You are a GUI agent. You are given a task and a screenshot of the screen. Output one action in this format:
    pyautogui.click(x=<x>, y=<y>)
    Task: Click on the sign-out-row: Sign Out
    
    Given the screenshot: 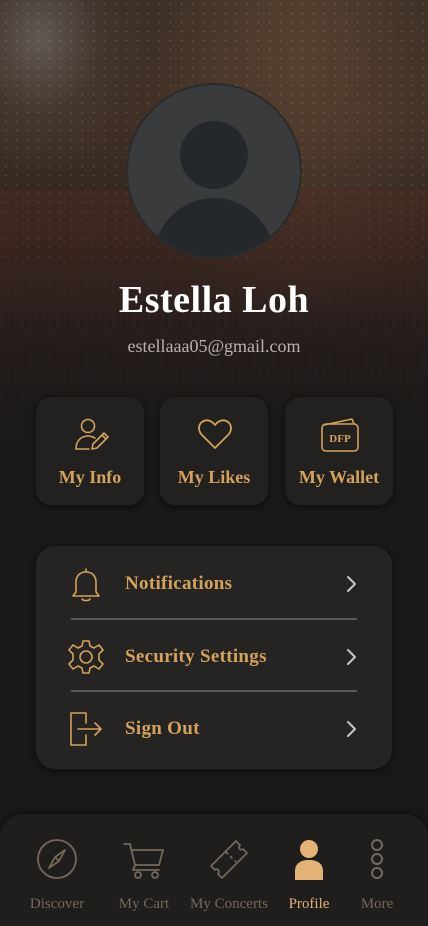 What is the action you would take?
    pyautogui.click(x=215, y=729)
    